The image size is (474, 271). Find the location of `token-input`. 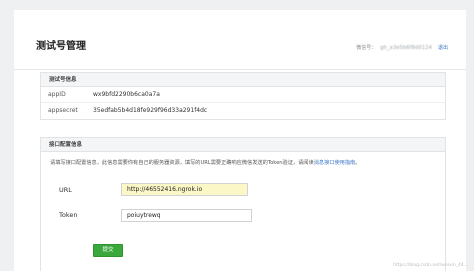

token-input is located at coordinates (186, 215).